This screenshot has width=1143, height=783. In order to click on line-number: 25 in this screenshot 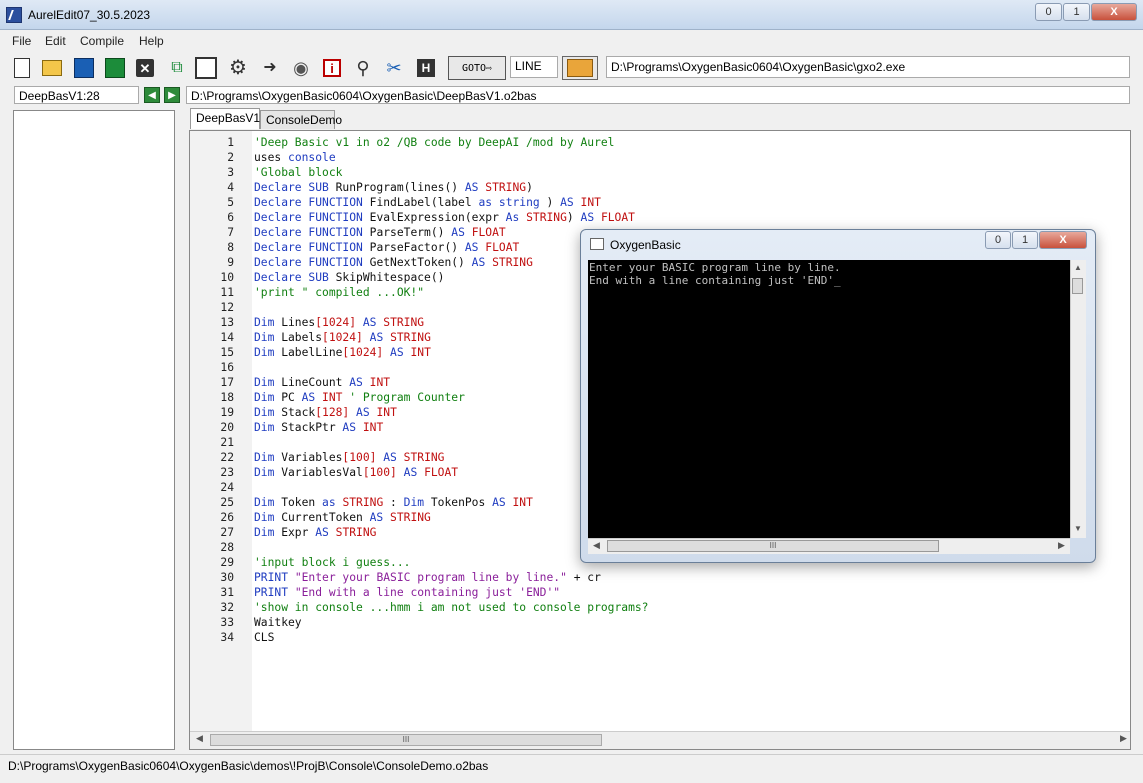, I will do `click(227, 502)`.